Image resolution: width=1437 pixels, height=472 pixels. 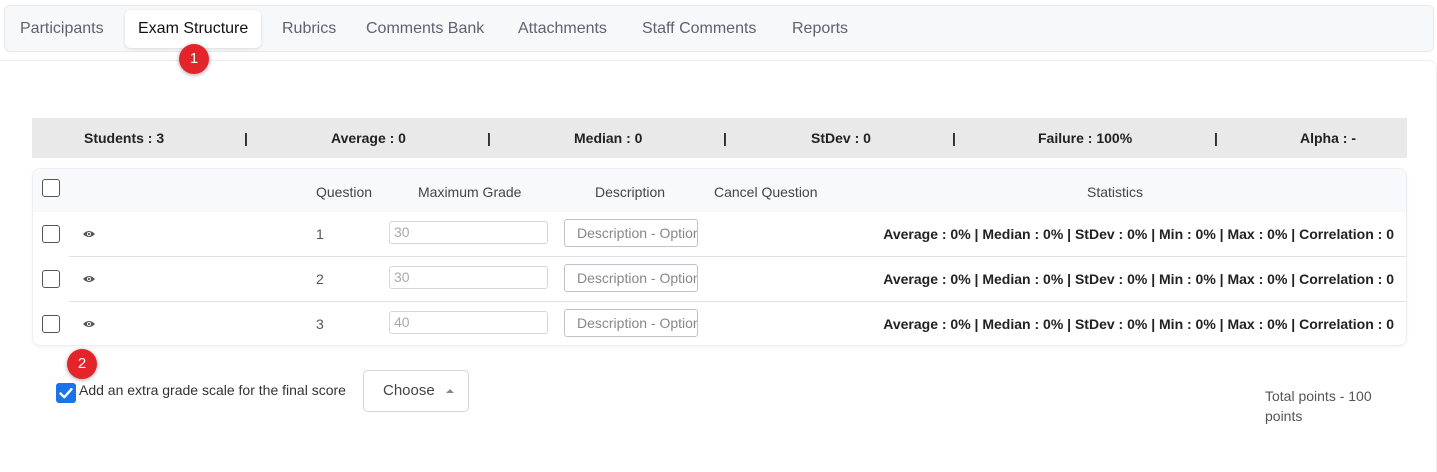 I want to click on caret-up-icon, so click(x=450, y=391).